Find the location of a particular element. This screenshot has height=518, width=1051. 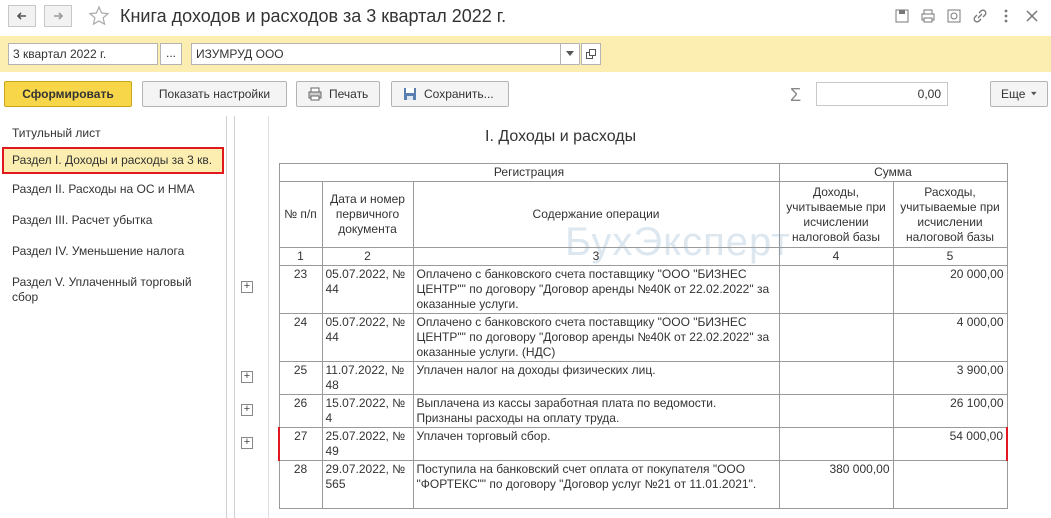

sidebar-item-title-page: Титульный лист is located at coordinates (113, 133).